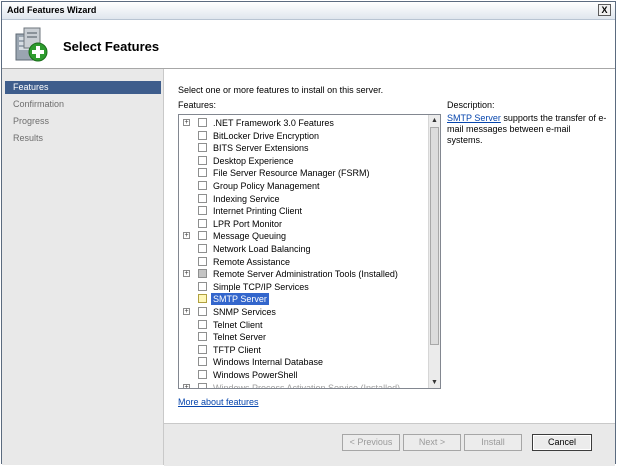  Describe the element at coordinates (244, 312) in the screenshot. I see `feature-label: SNMP Services` at that location.